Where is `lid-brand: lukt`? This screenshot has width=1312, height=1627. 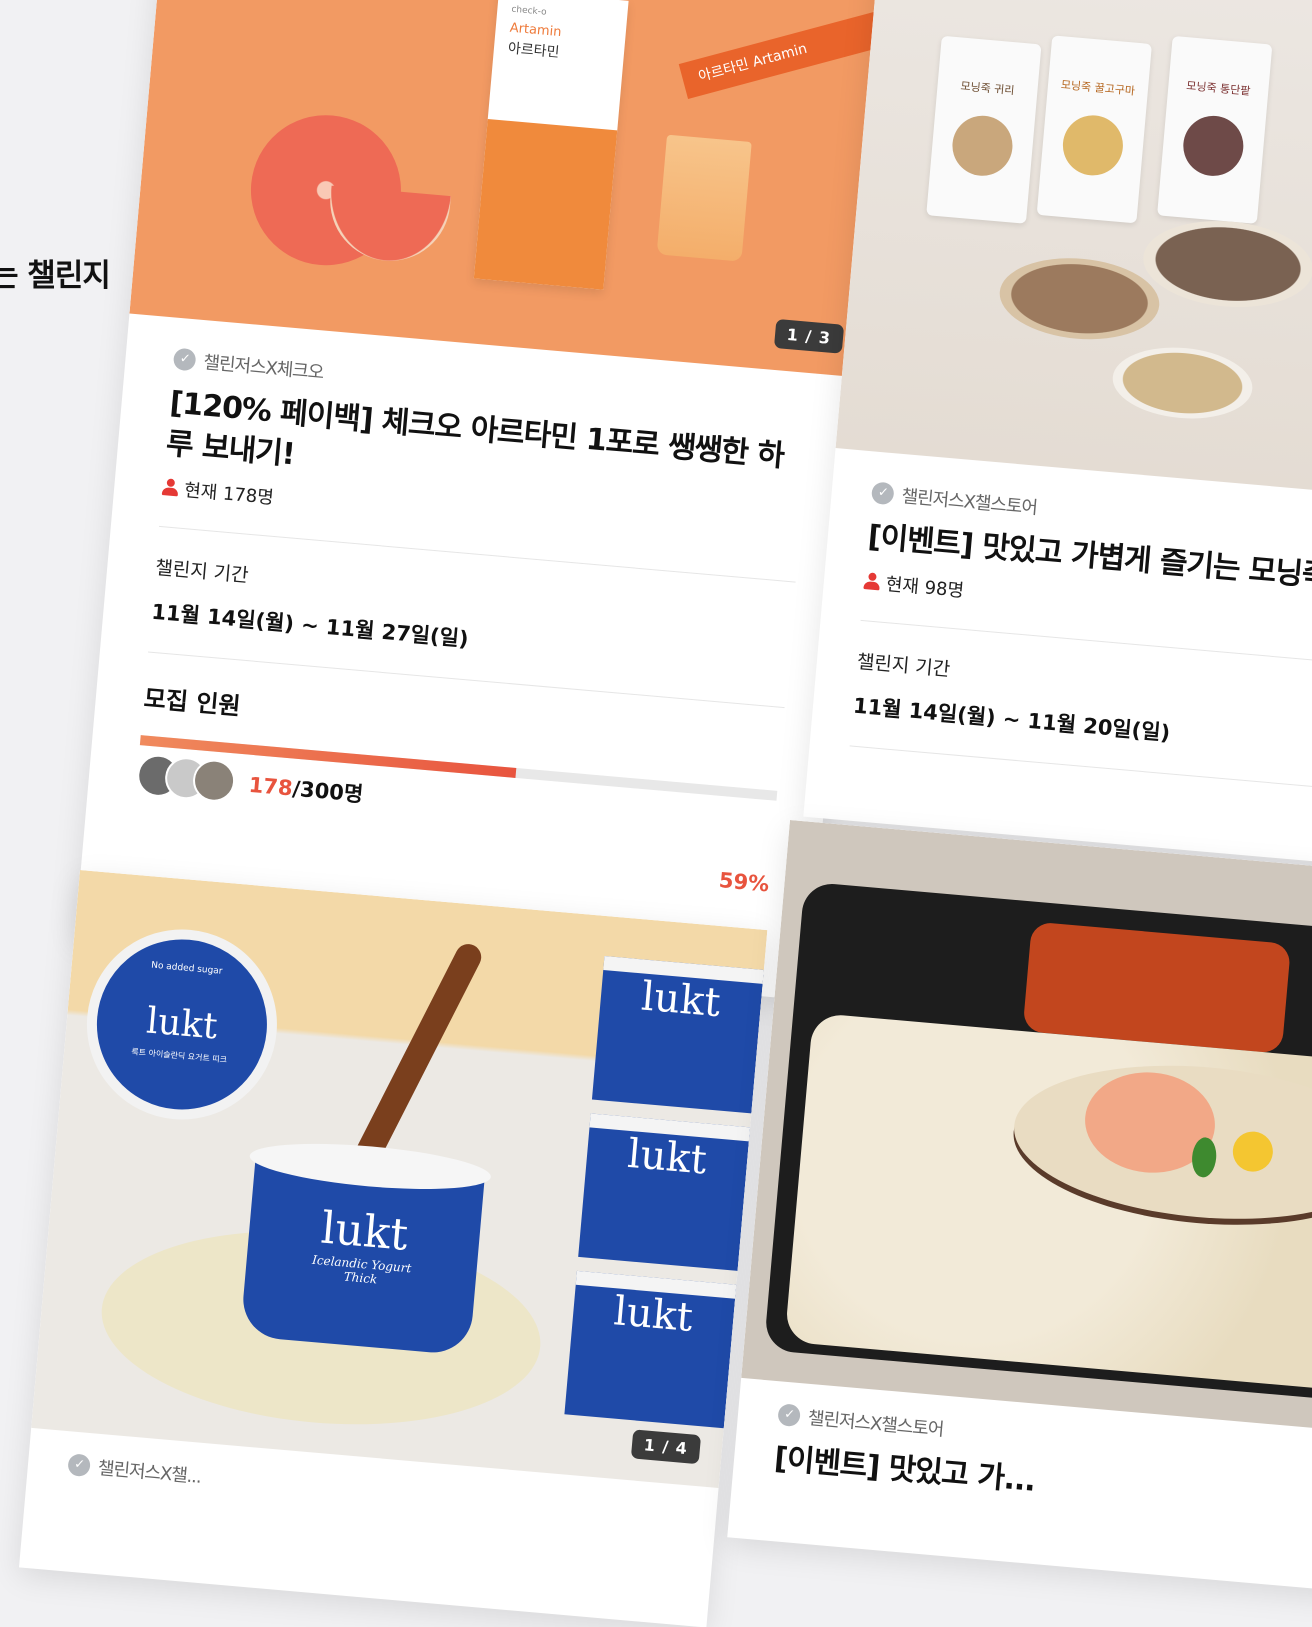 lid-brand: lukt is located at coordinates (182, 1024).